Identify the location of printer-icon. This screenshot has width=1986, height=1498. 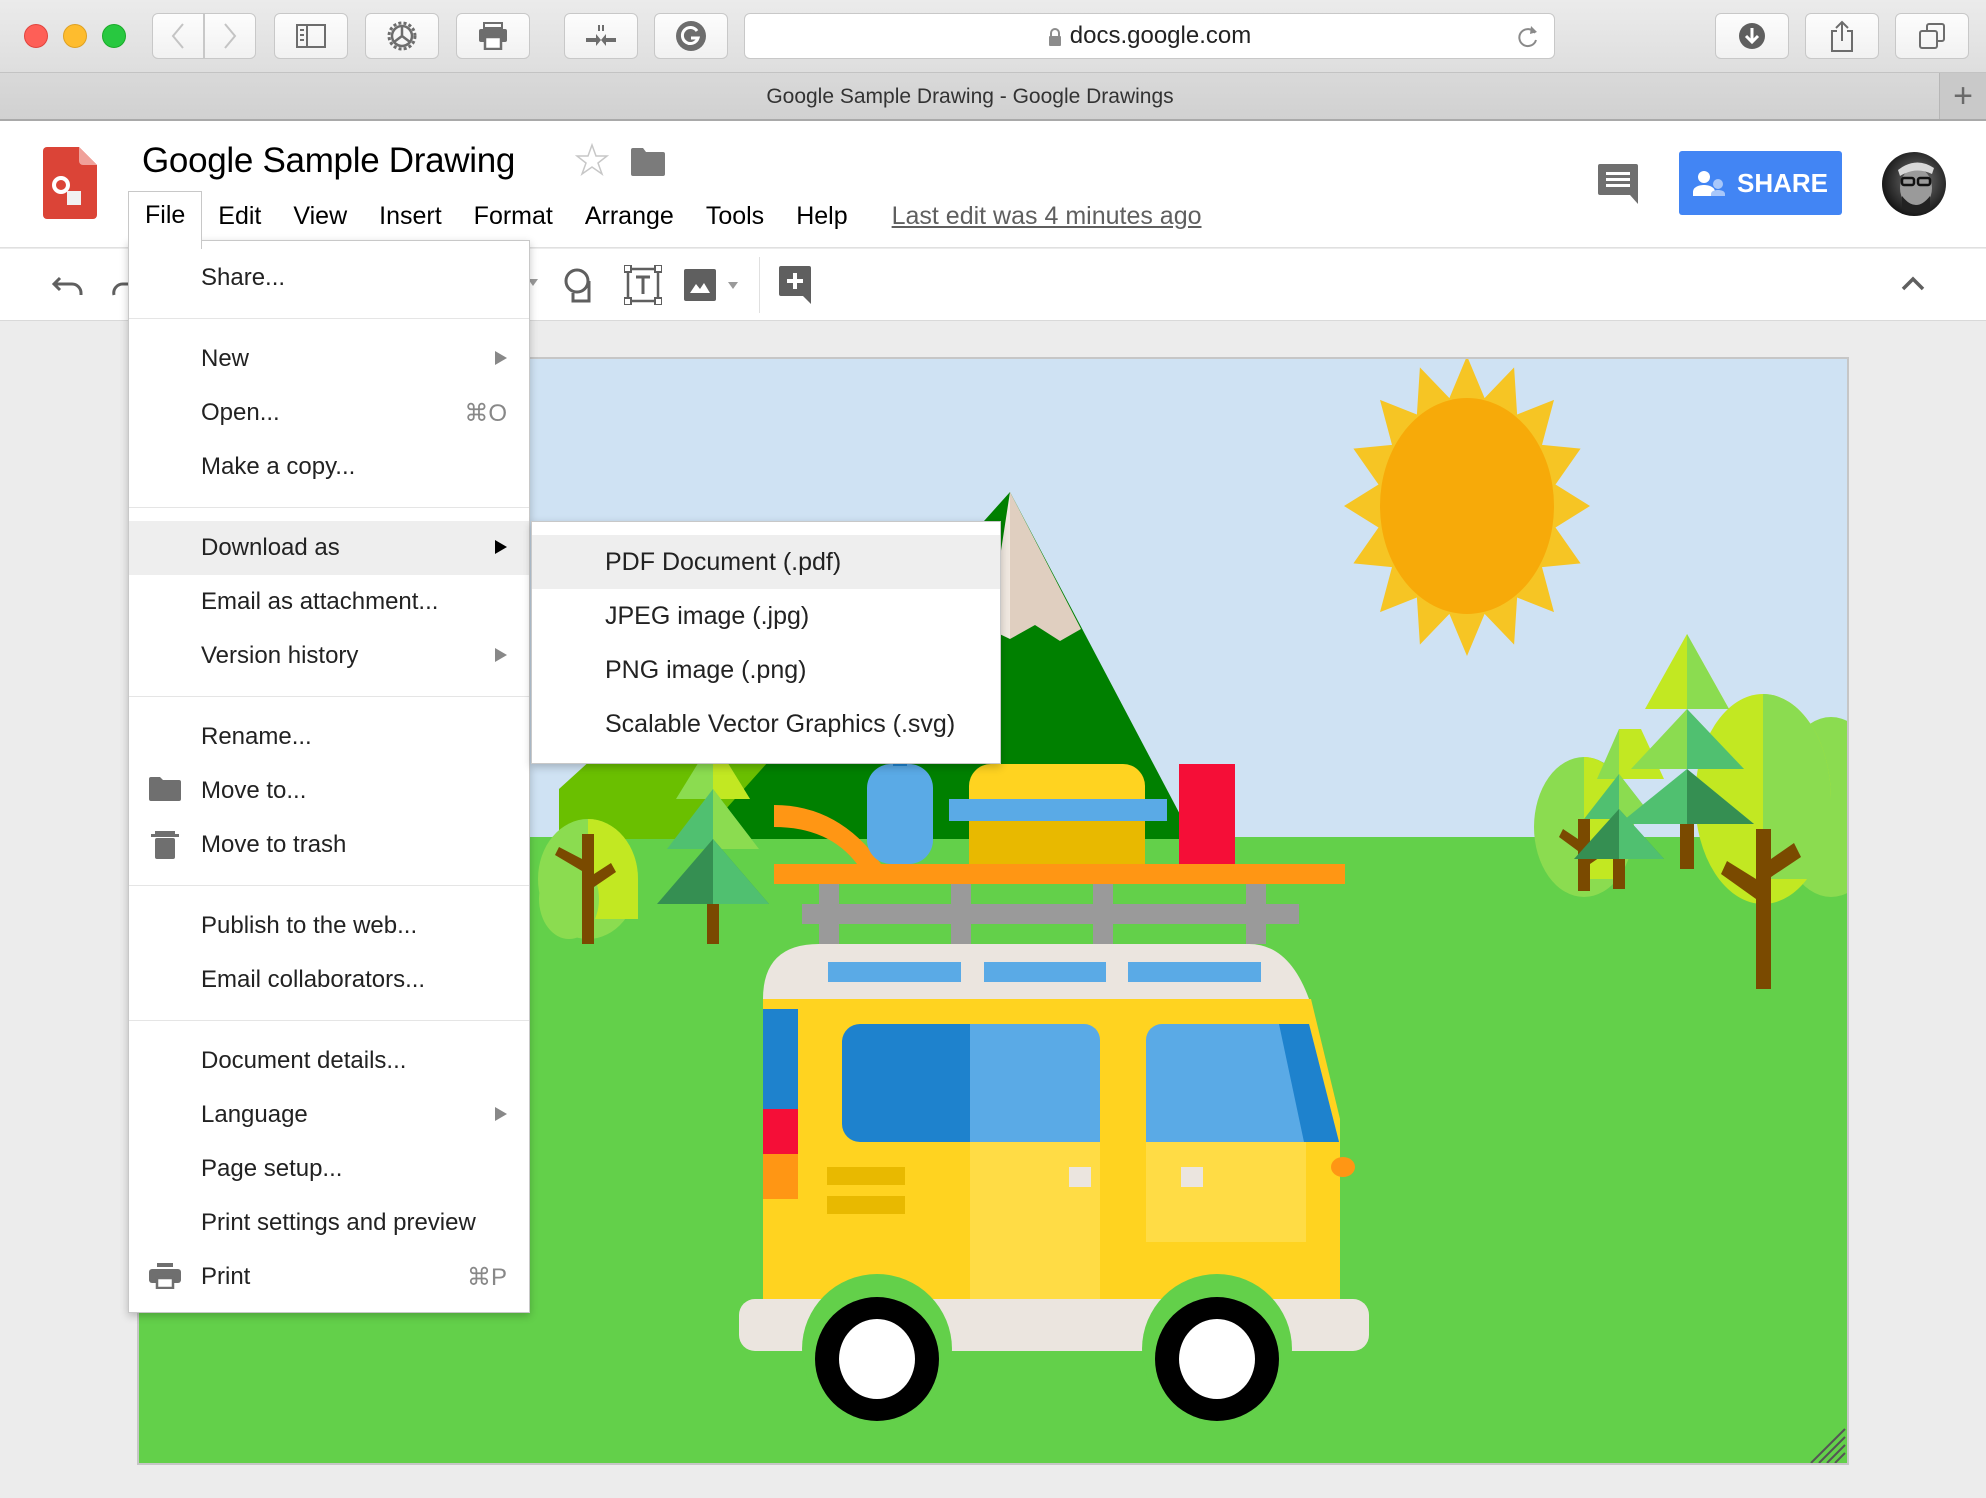
(493, 36).